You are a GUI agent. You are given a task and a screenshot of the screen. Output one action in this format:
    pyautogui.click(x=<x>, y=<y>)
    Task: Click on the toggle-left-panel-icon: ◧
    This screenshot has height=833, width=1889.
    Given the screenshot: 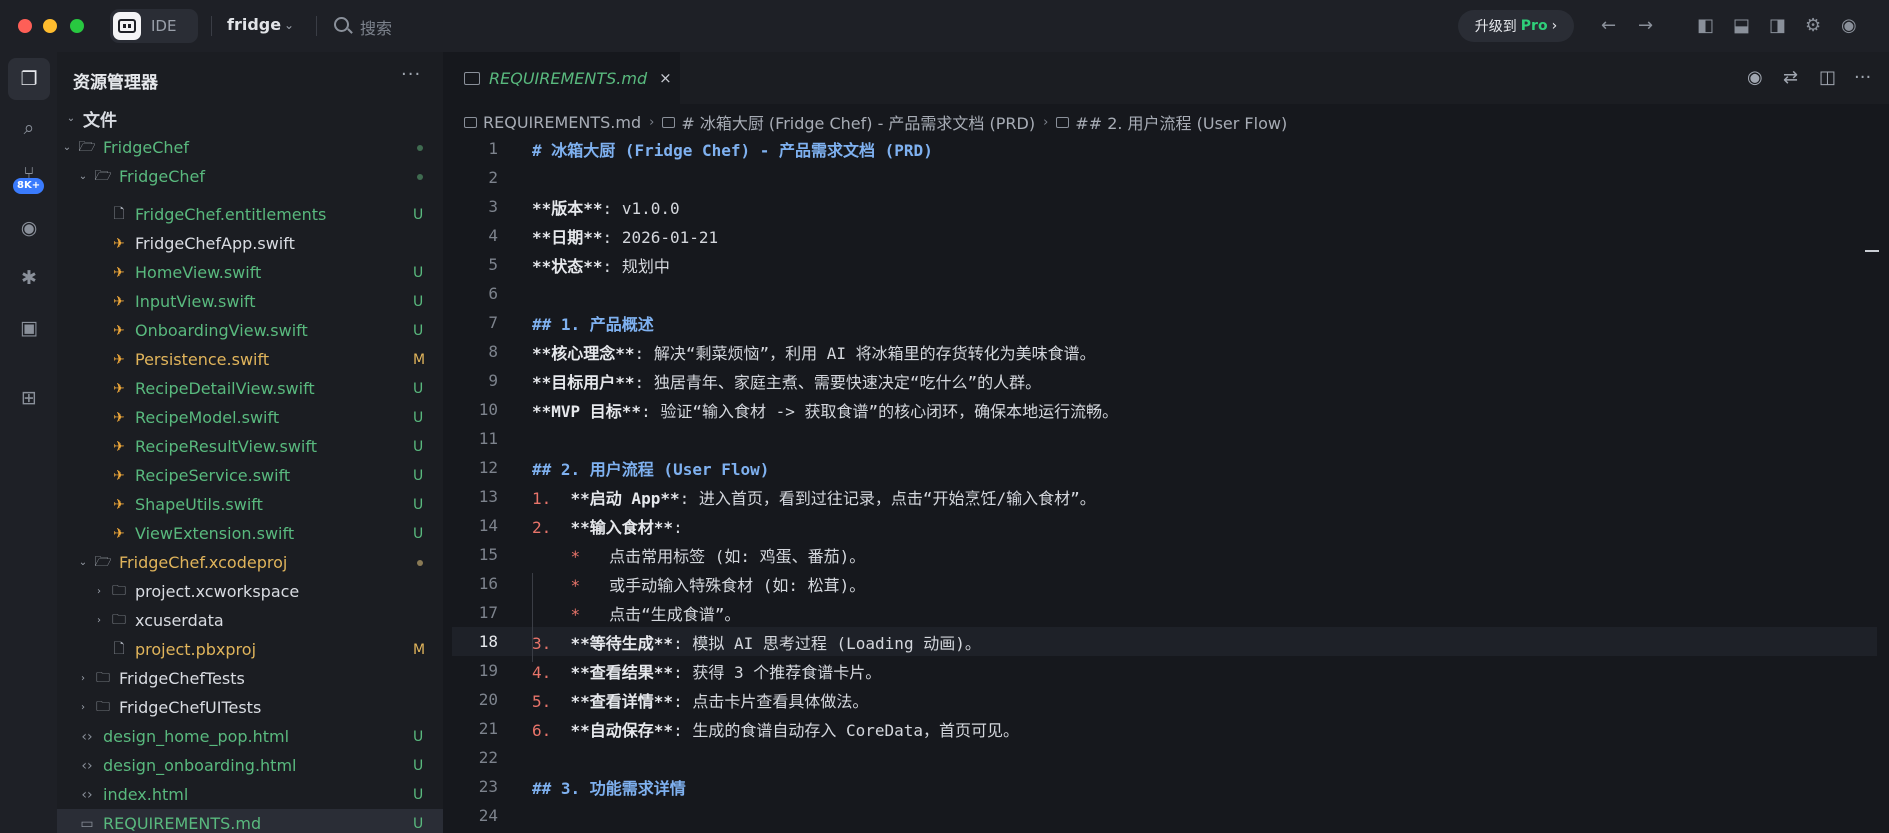 What is the action you would take?
    pyautogui.click(x=1705, y=26)
    